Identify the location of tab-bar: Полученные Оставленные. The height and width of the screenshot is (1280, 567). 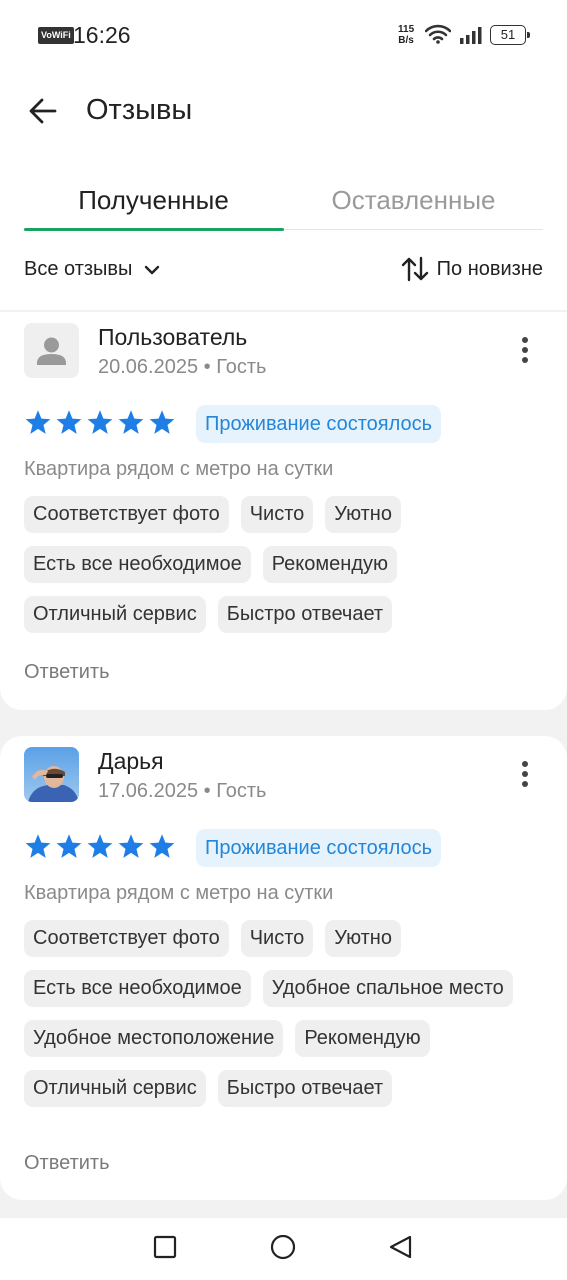
(283, 206).